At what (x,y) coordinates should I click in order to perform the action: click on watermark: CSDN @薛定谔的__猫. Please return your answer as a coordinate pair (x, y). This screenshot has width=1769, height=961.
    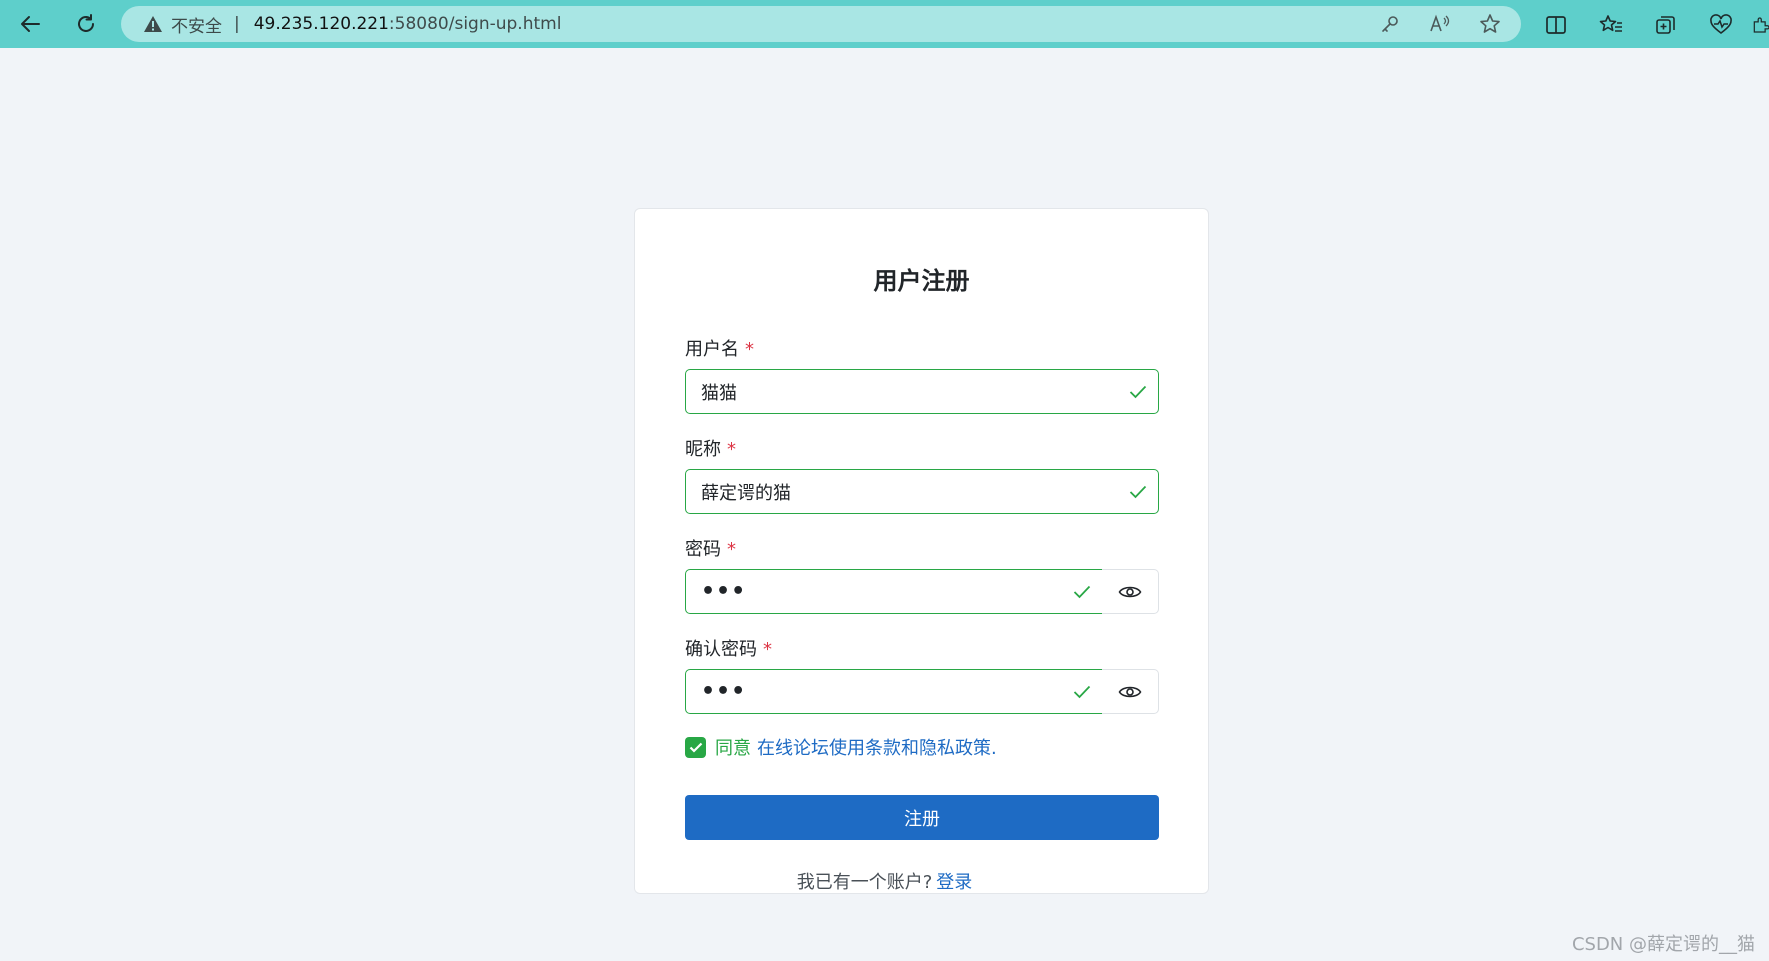
    Looking at the image, I should click on (1663, 944).